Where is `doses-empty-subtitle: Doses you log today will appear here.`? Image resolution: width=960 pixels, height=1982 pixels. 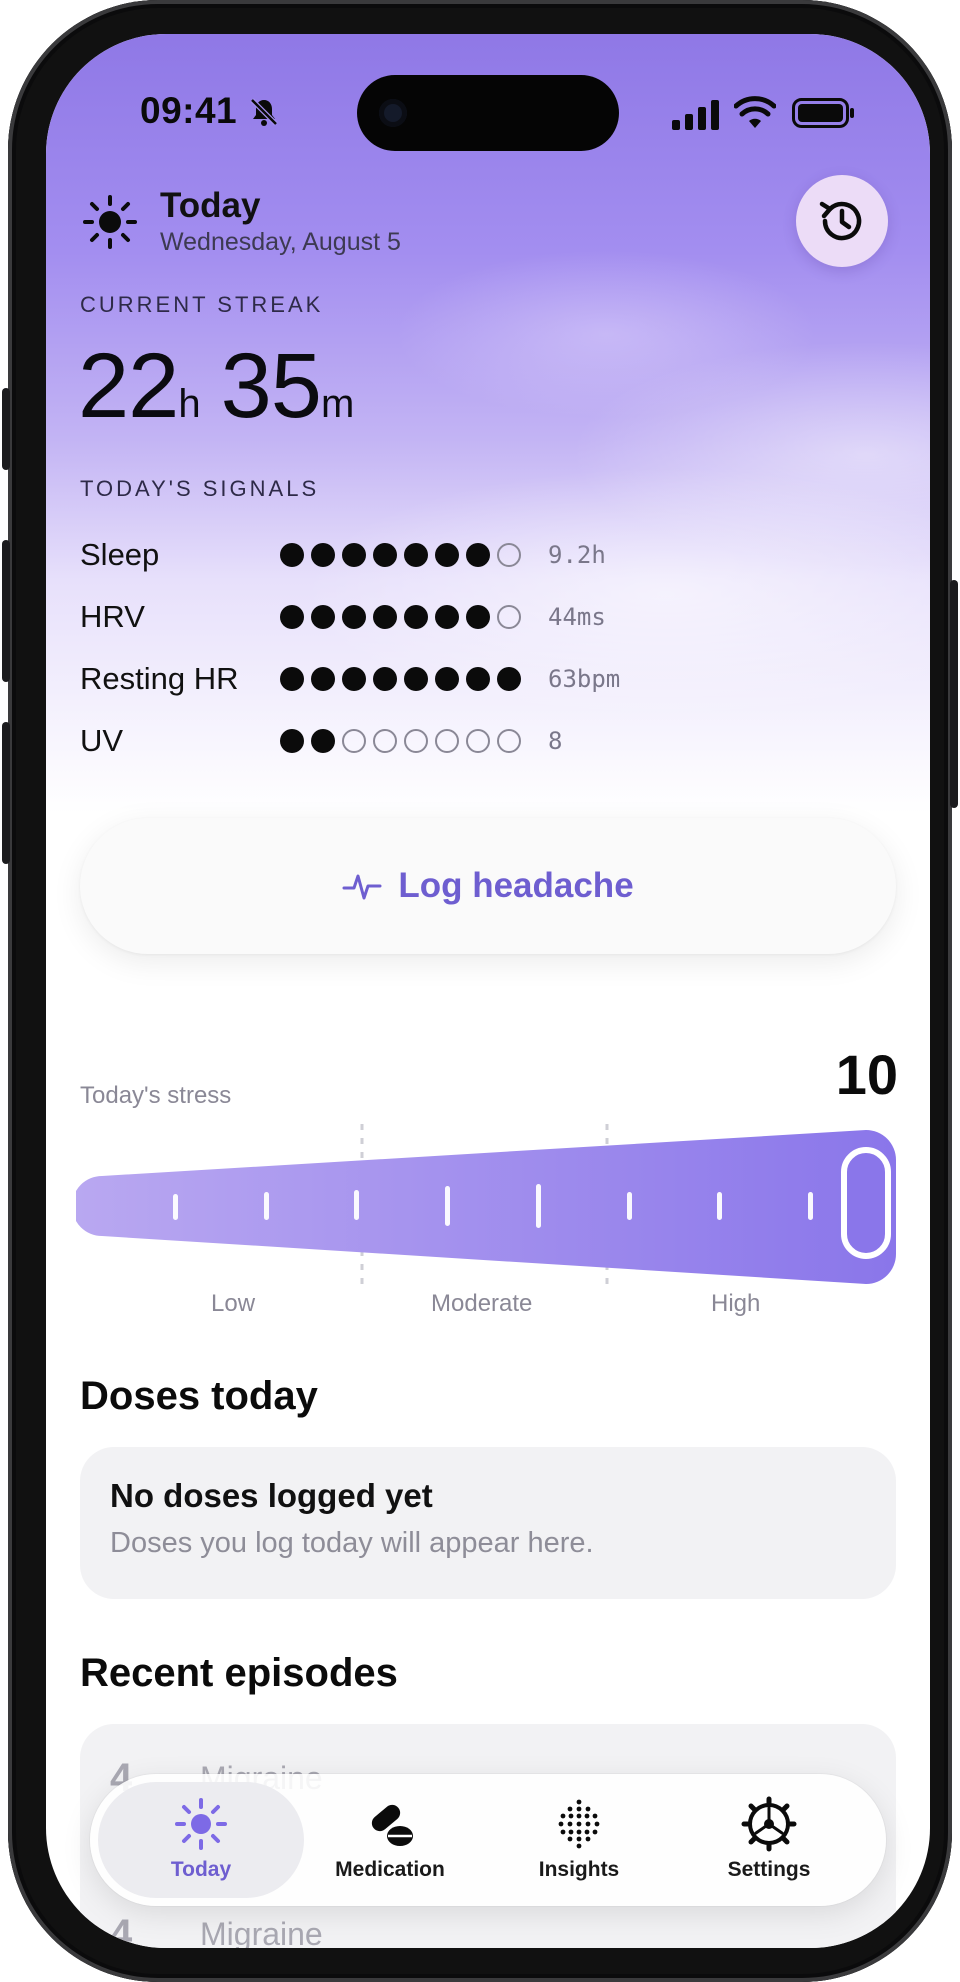
doses-empty-subtitle: Doses you log today will appear here. is located at coordinates (352, 1543).